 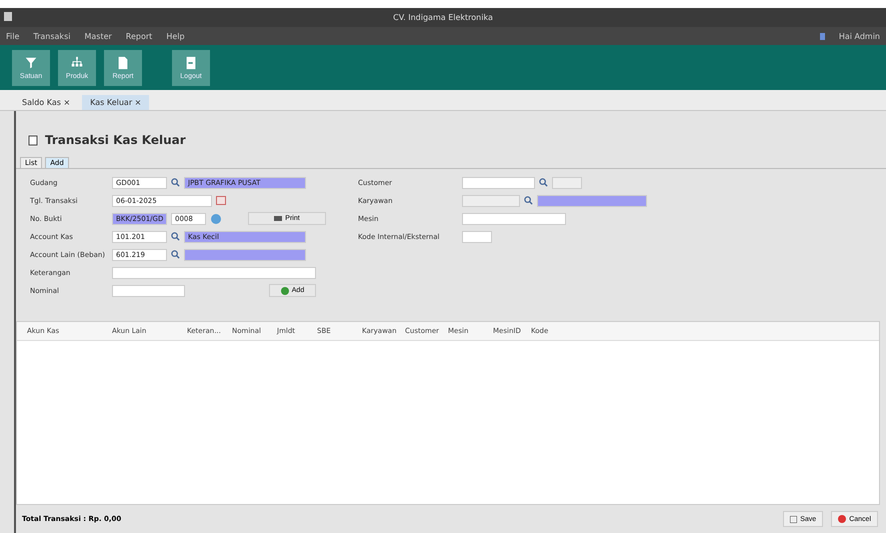 What do you see at coordinates (148, 290) in the screenshot?
I see `nominal-field` at bounding box center [148, 290].